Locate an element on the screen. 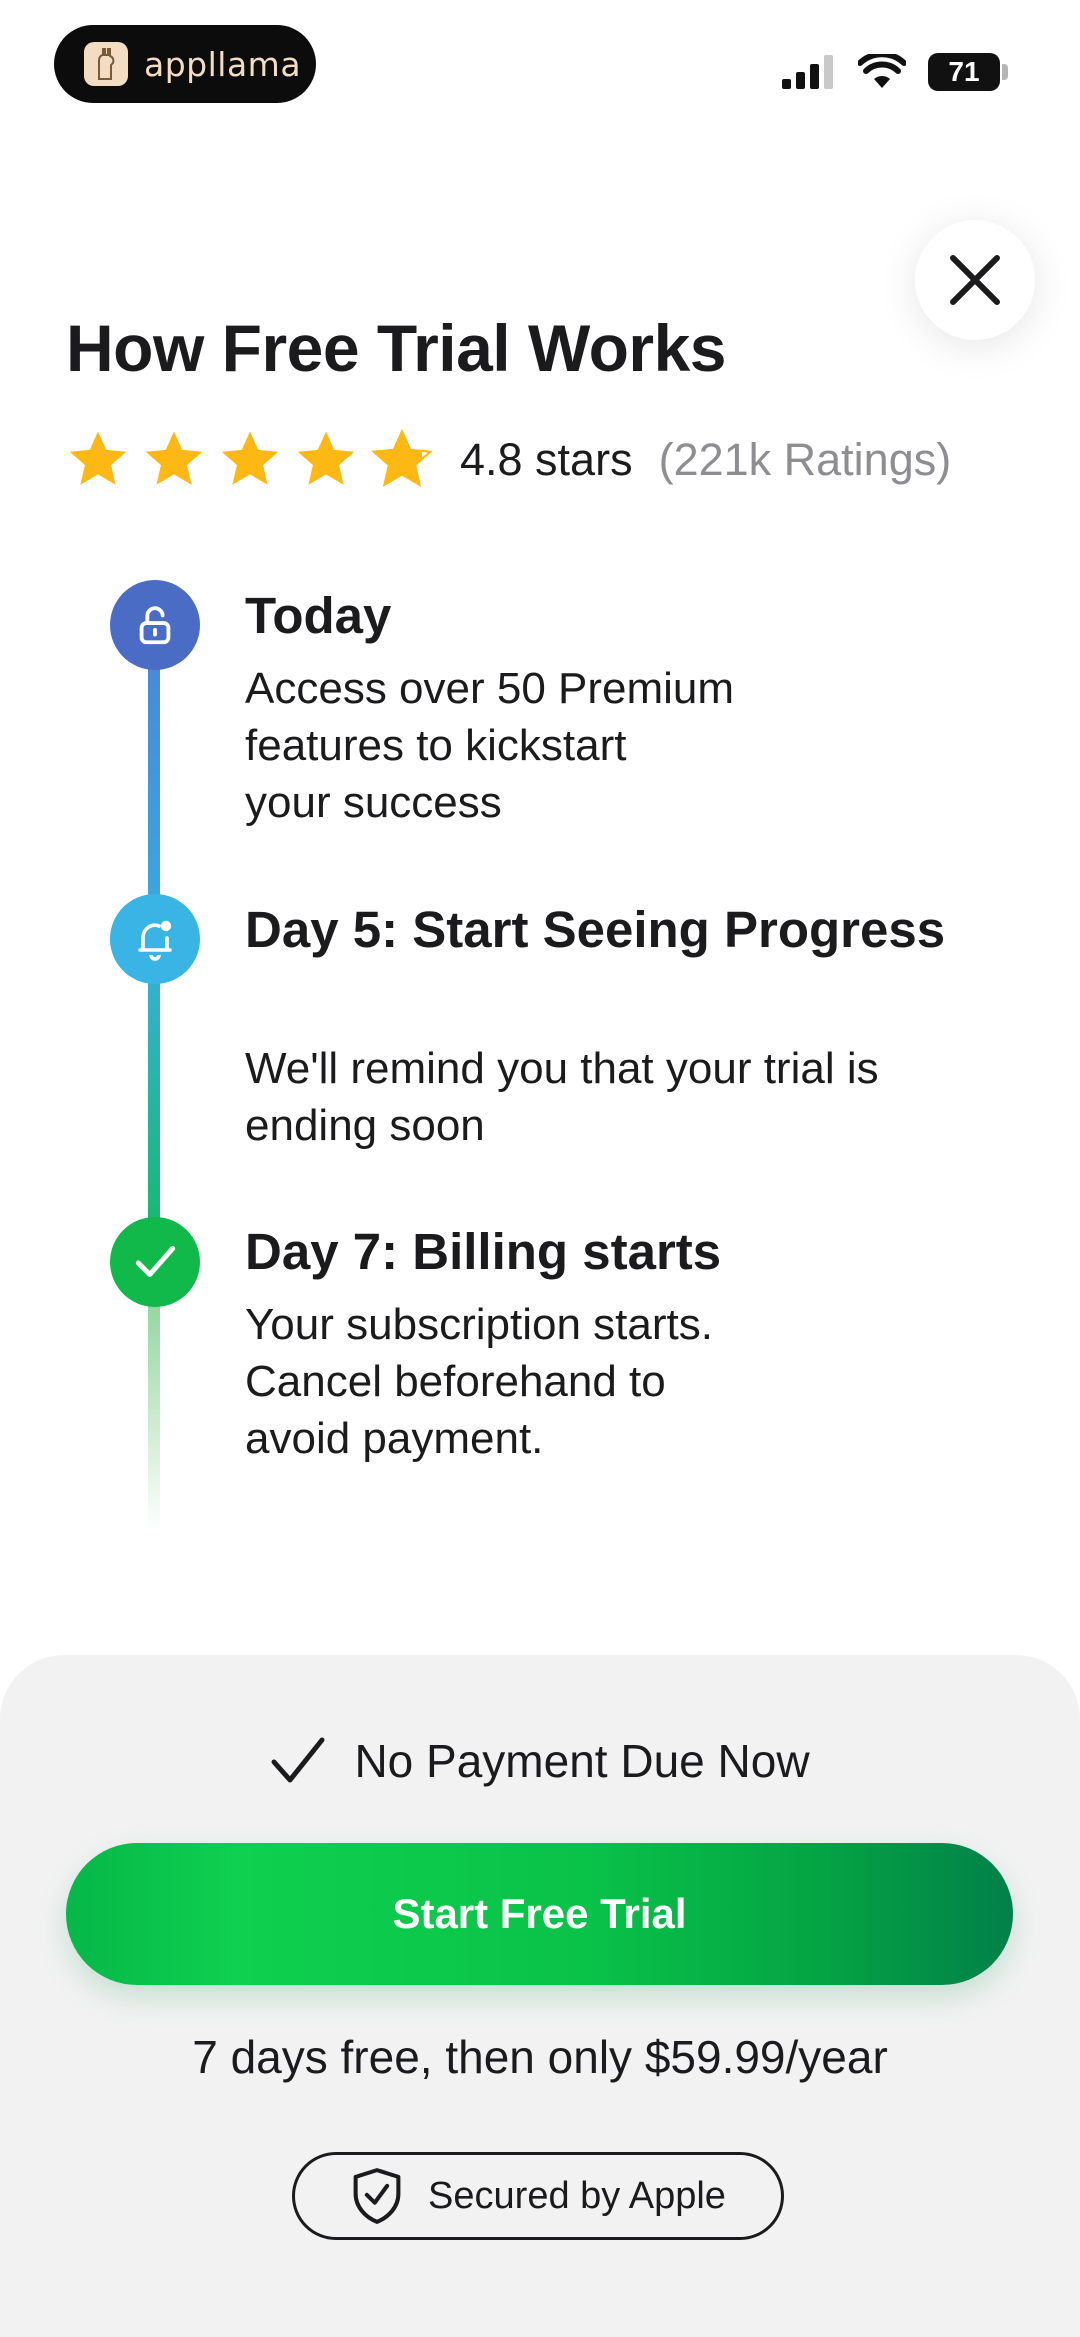  page-title: How Free Trial Works is located at coordinates (396, 348).